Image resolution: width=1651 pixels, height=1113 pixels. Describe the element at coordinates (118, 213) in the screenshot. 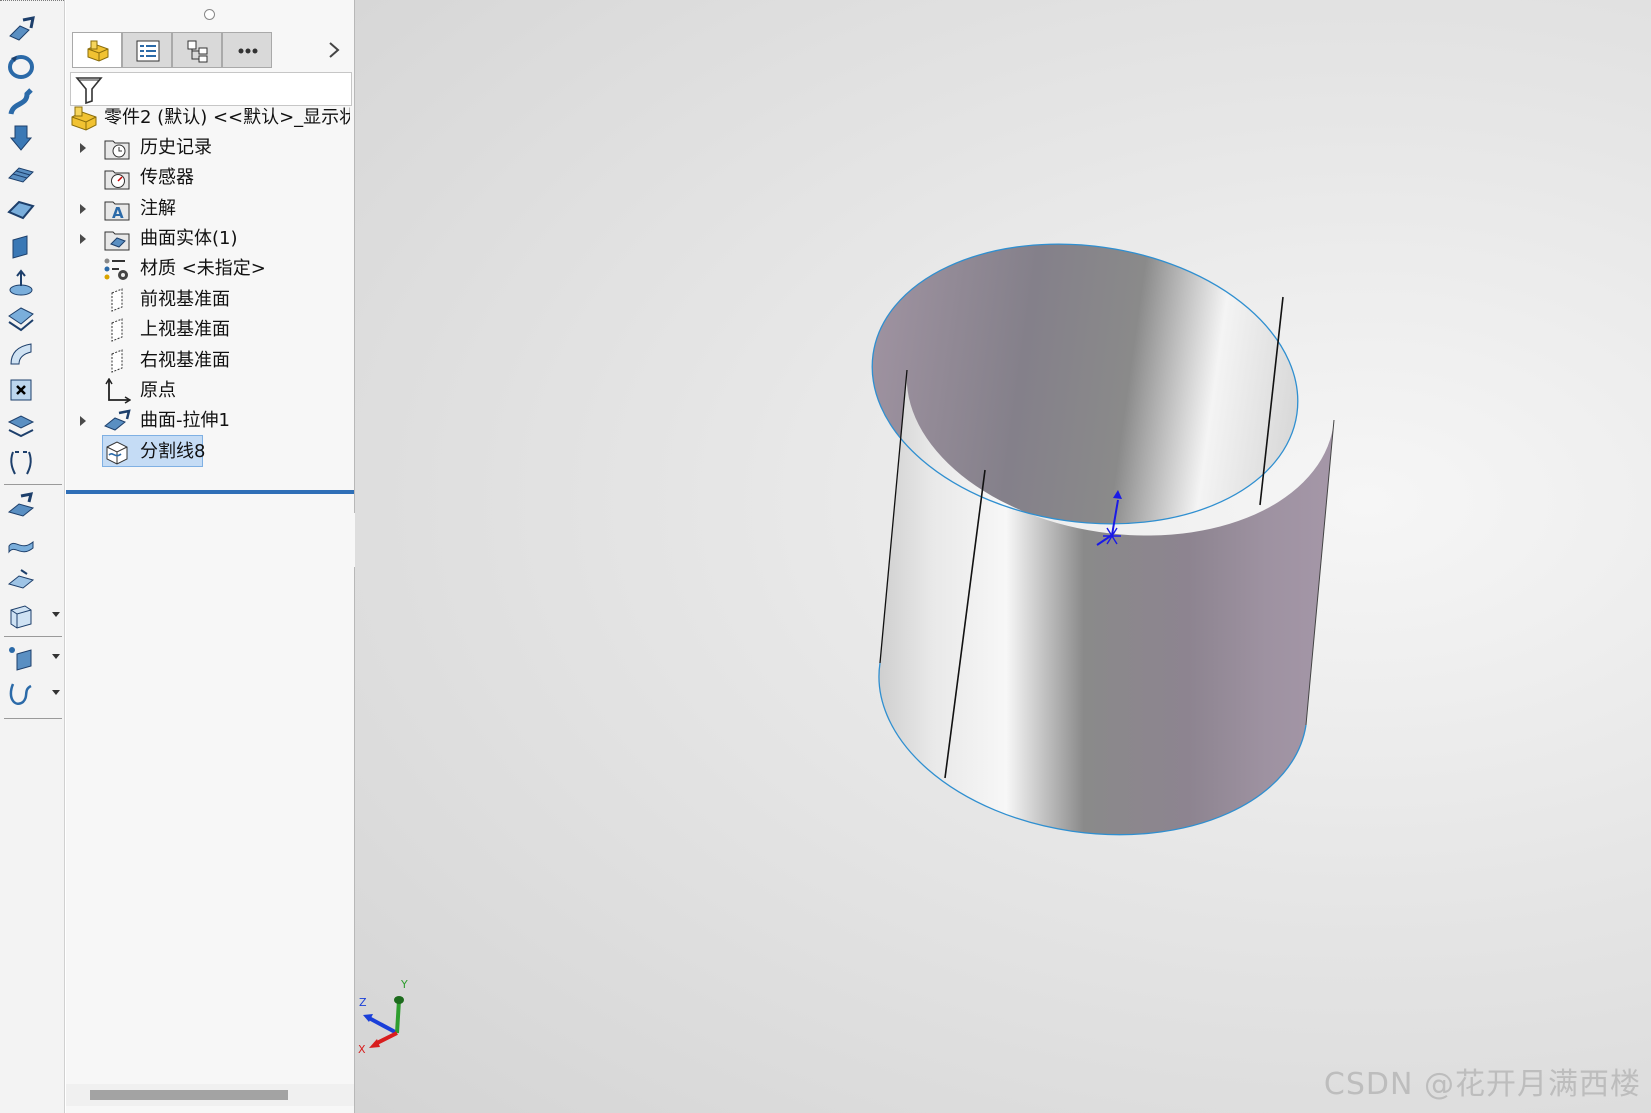

I see `svg-text: A` at that location.